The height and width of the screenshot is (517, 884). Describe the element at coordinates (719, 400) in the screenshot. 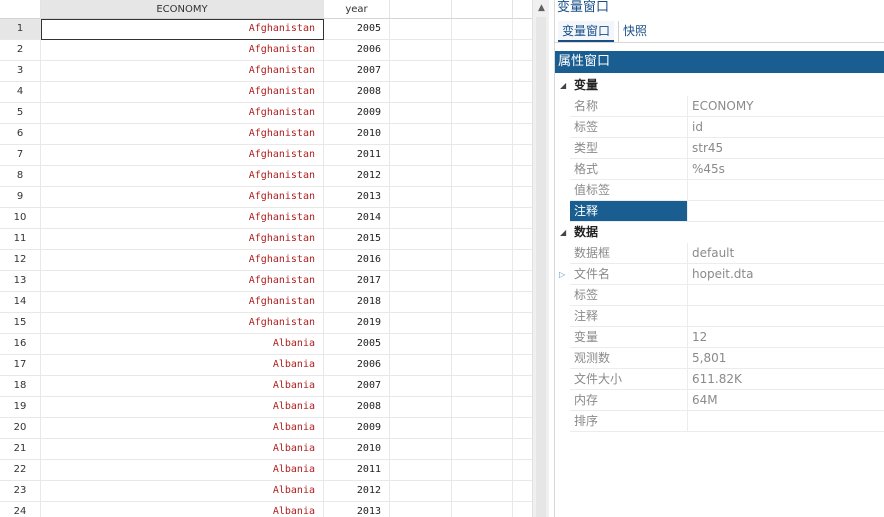

I see `property-row: 内存 64M` at that location.